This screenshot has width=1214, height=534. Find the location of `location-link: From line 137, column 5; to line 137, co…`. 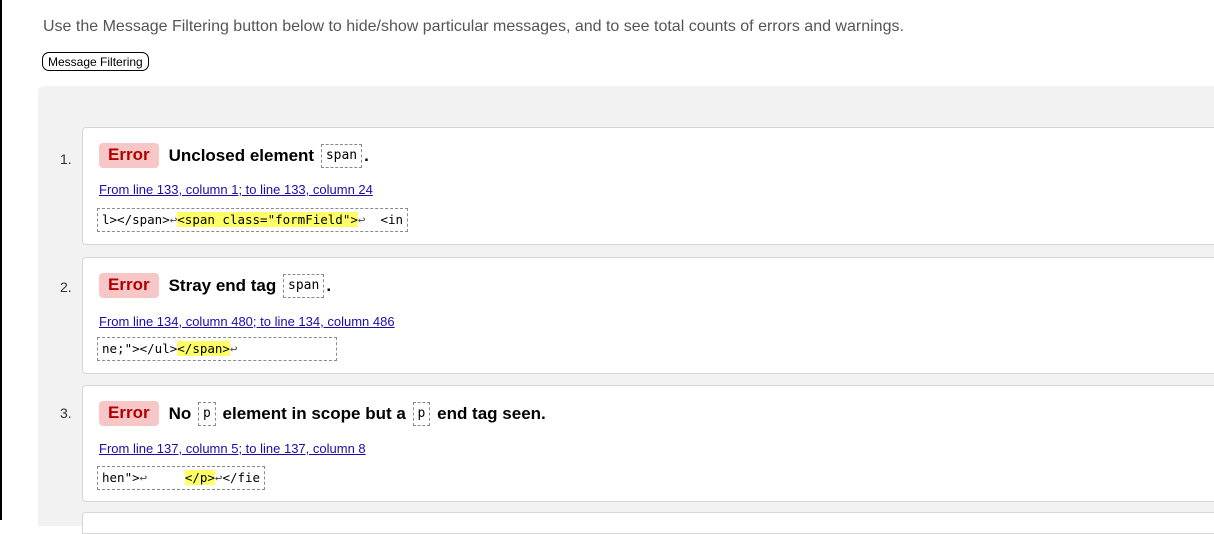

location-link: From line 137, column 5; to line 137, co… is located at coordinates (232, 448).